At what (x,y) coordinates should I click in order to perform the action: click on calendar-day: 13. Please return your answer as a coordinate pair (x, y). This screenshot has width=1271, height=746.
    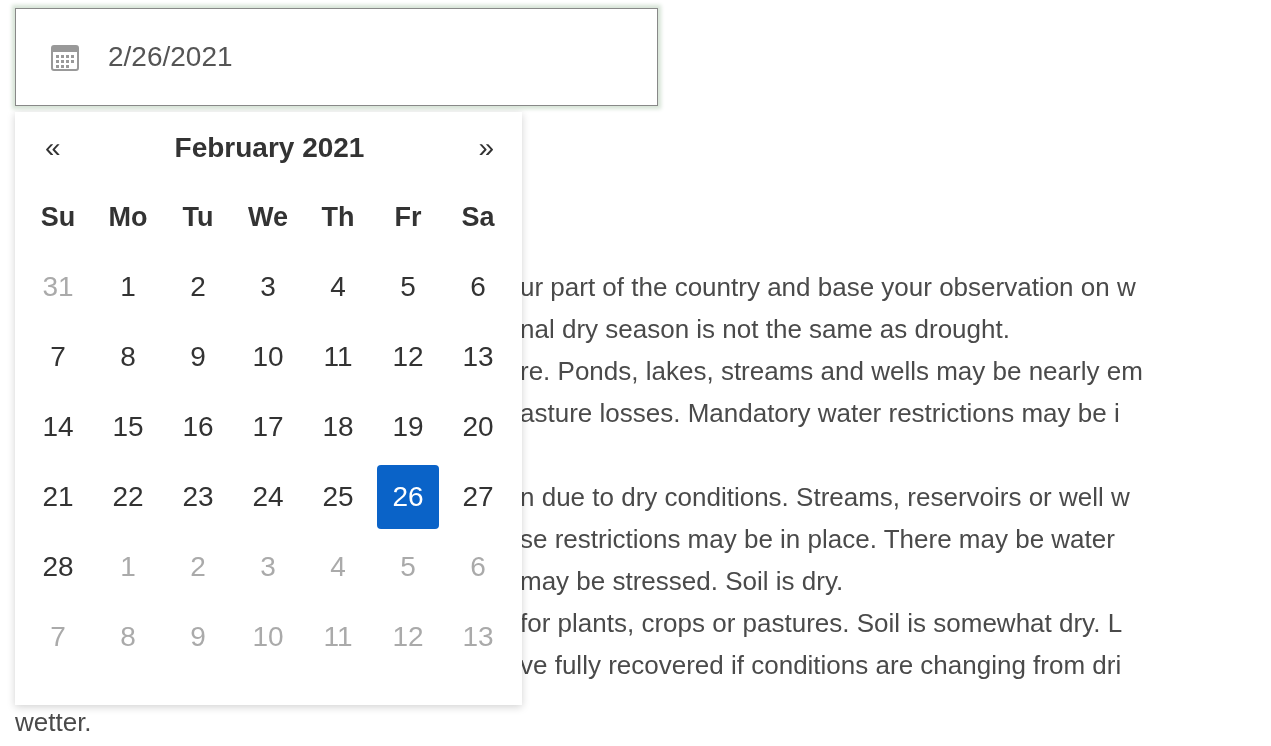
    Looking at the image, I should click on (478, 357).